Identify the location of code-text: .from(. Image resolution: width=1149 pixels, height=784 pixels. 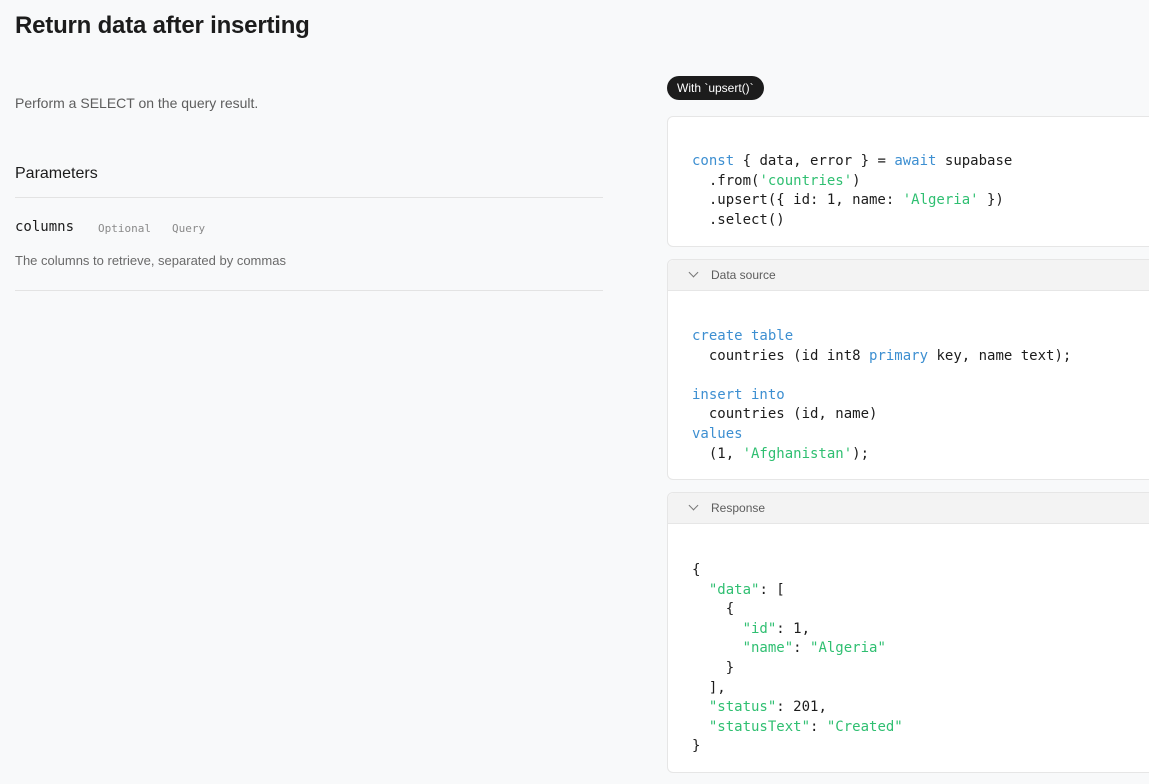
(726, 180).